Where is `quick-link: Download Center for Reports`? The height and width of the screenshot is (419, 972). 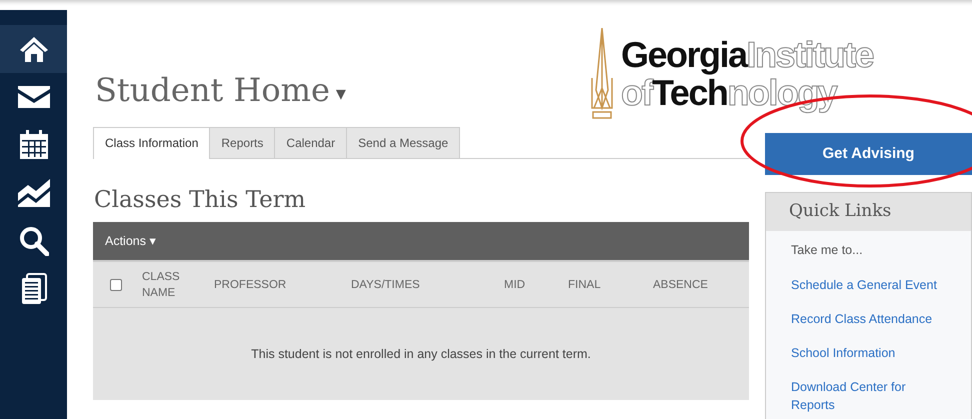 quick-link: Download Center for Reports is located at coordinates (871, 396).